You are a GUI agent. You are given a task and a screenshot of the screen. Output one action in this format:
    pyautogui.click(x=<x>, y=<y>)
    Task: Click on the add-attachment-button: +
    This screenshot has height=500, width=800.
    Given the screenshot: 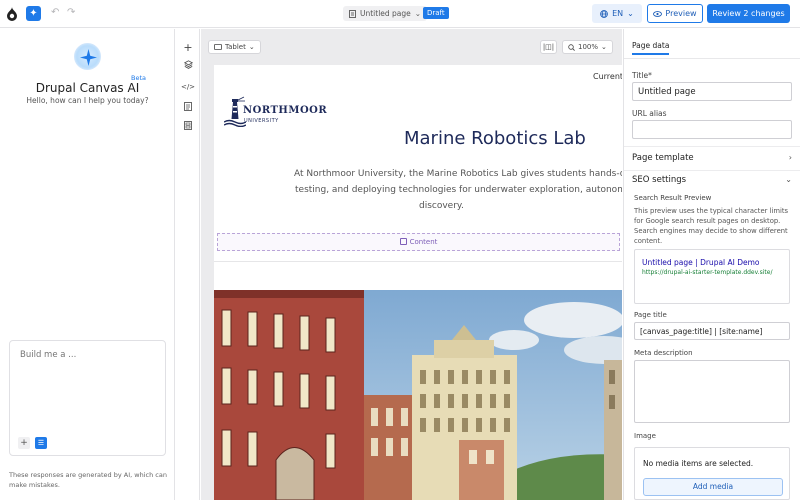 What is the action you would take?
    pyautogui.click(x=24, y=443)
    